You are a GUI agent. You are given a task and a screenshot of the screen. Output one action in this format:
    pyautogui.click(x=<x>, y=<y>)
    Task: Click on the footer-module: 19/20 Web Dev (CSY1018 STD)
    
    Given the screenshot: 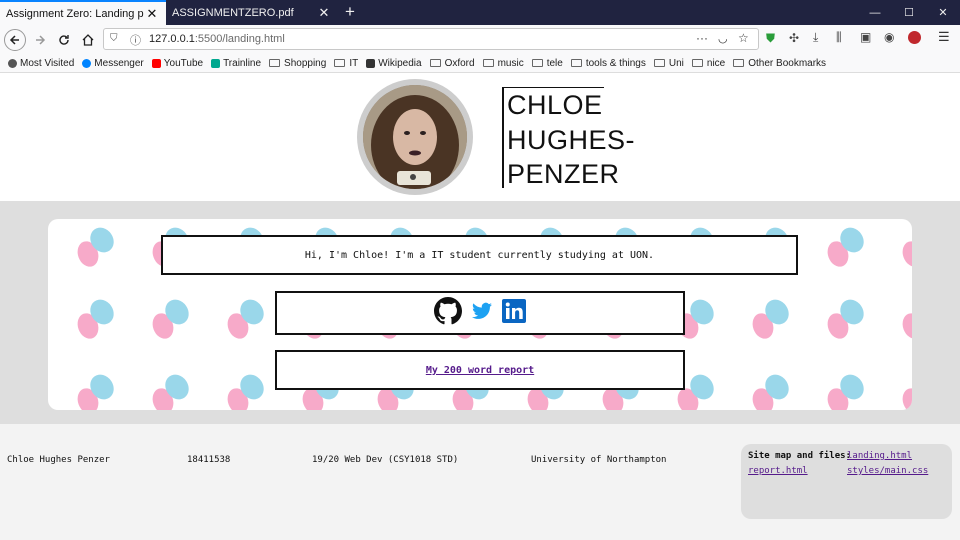 What is the action you would take?
    pyautogui.click(x=385, y=460)
    